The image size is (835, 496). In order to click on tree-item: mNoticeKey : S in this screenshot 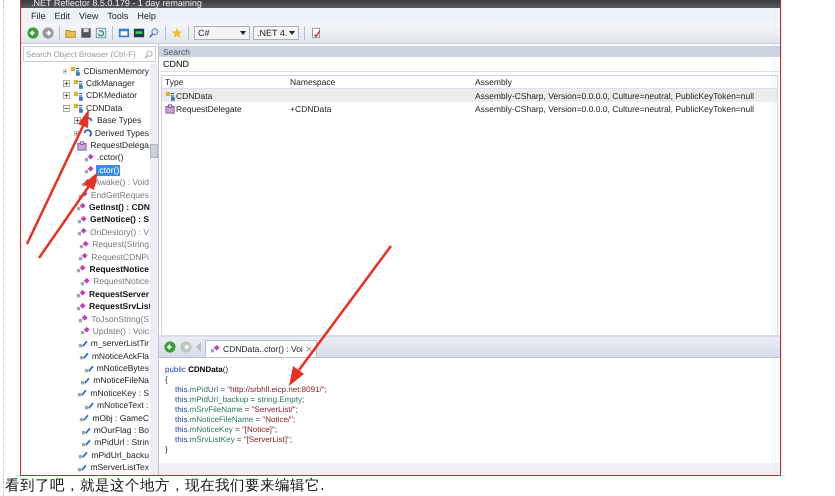, I will do `click(119, 393)`.